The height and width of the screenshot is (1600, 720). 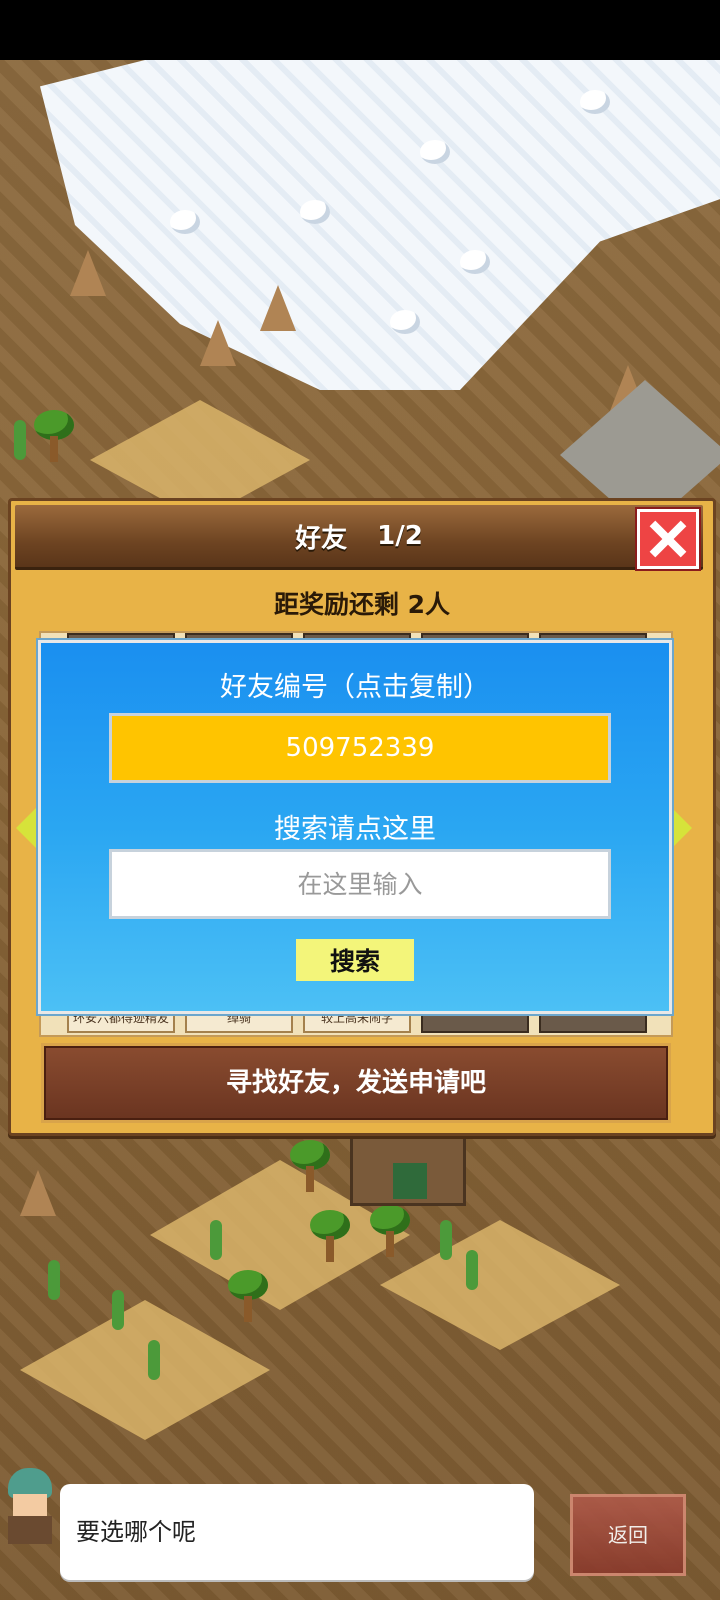 What do you see at coordinates (362, 604) in the screenshot?
I see `reward-remaining-text: 距奖励还剩 2人` at bounding box center [362, 604].